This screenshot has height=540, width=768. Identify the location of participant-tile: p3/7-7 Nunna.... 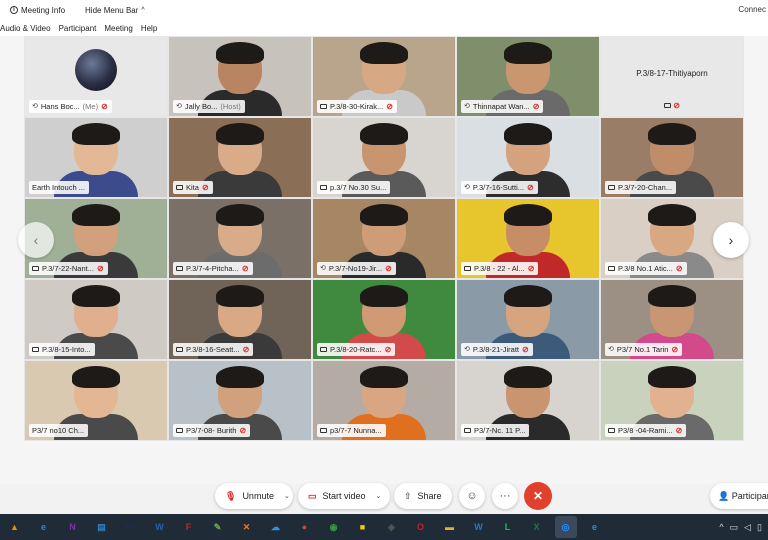
(384, 400).